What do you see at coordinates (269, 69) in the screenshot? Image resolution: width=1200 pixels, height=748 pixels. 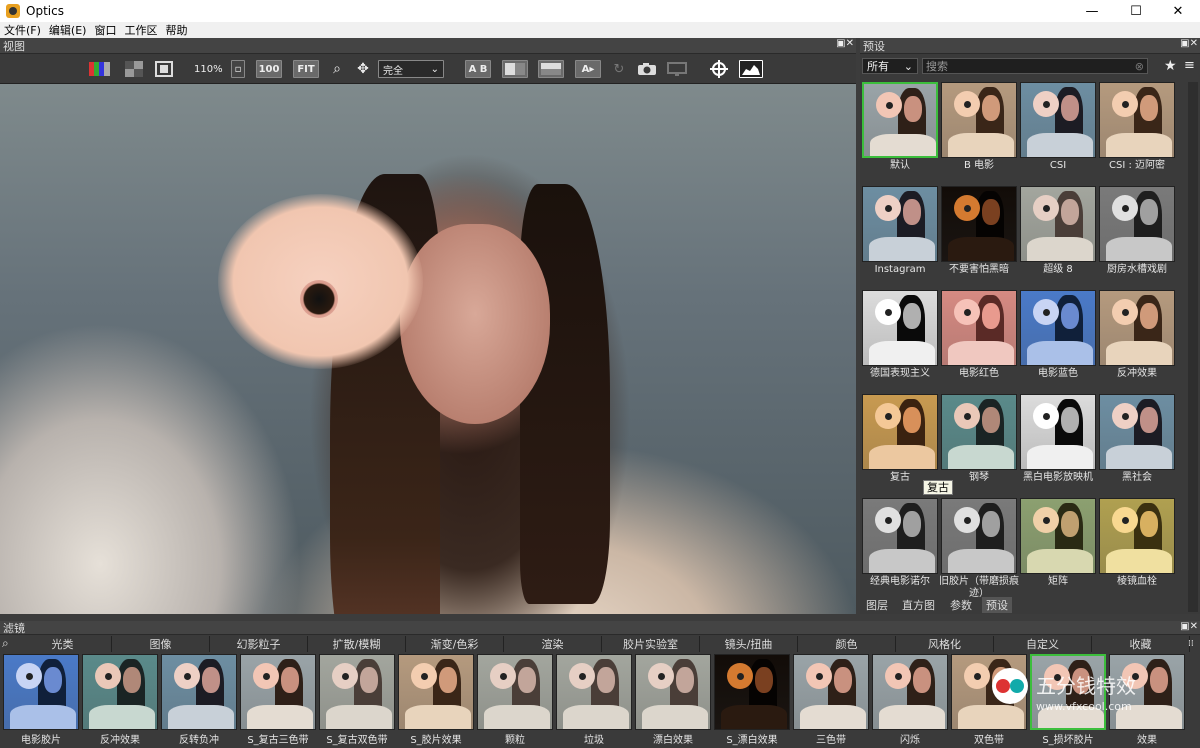 I see `zoom-100-button: 100` at bounding box center [269, 69].